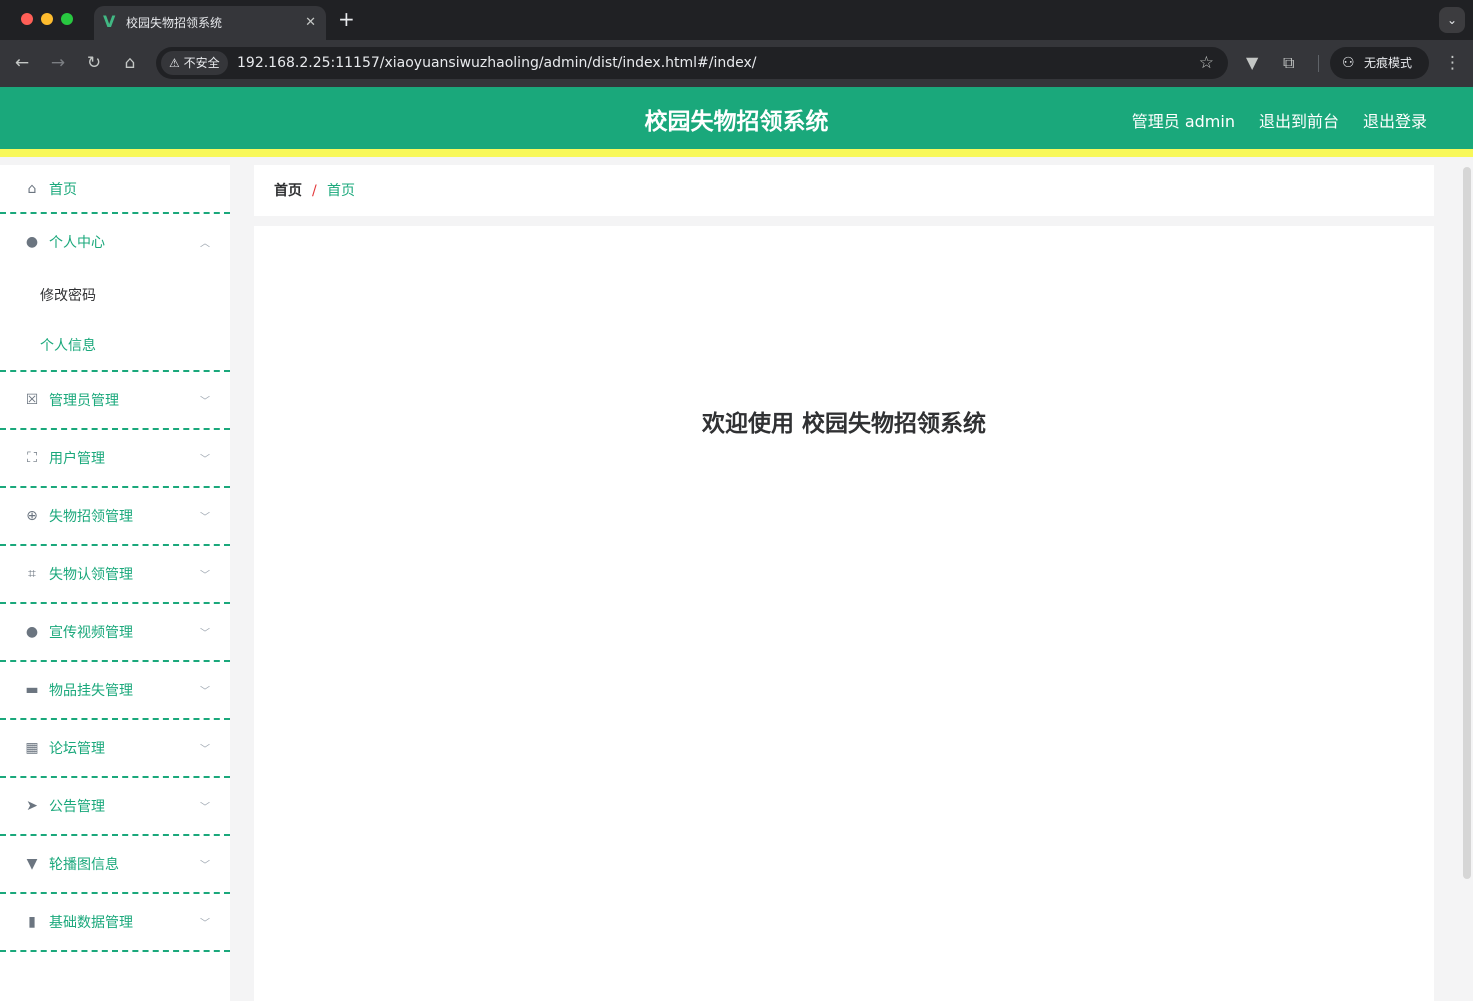 The image size is (1473, 1001). I want to click on sidebar-item-admin-management: ☒ 管理员管理 ﹀, so click(115, 401).